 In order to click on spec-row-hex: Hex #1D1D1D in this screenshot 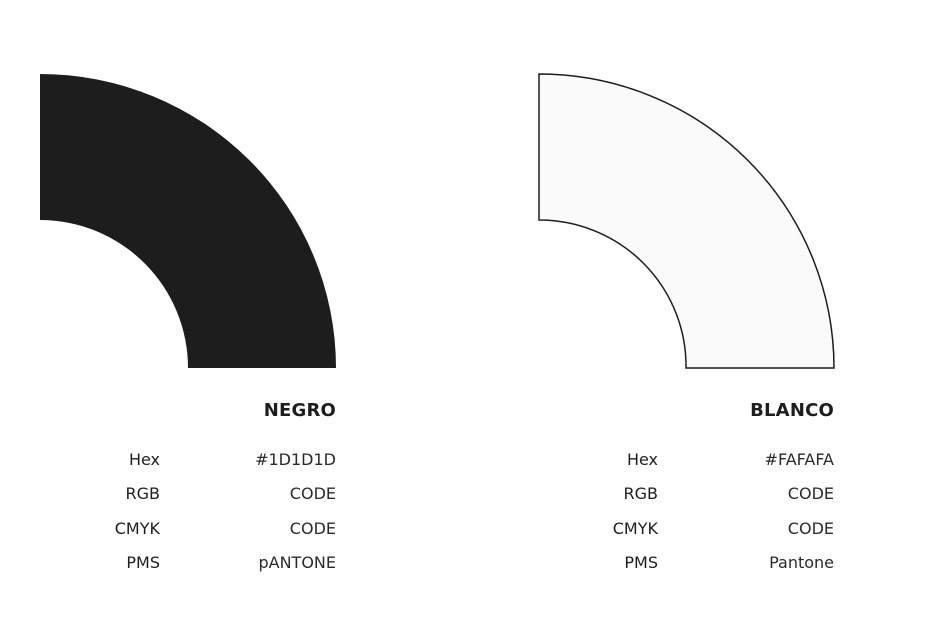, I will do `click(168, 461)`.